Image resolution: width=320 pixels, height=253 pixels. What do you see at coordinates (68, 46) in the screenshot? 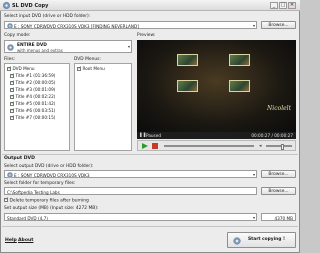
I see `copy-mode-select: ENTIRE DVD with menus and extras ▾` at bounding box center [68, 46].